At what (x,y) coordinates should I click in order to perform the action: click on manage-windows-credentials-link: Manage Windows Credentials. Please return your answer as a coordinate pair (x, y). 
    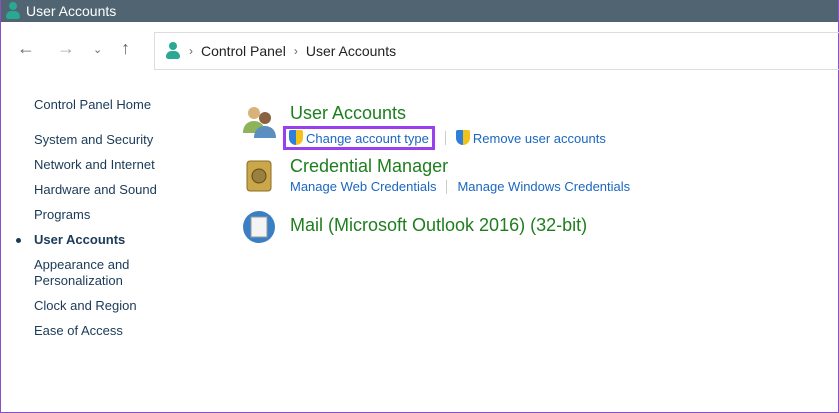
    Looking at the image, I should click on (543, 186).